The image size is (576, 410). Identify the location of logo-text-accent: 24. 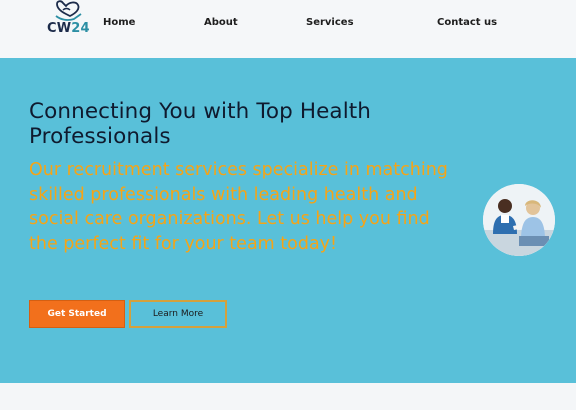
(80, 28).